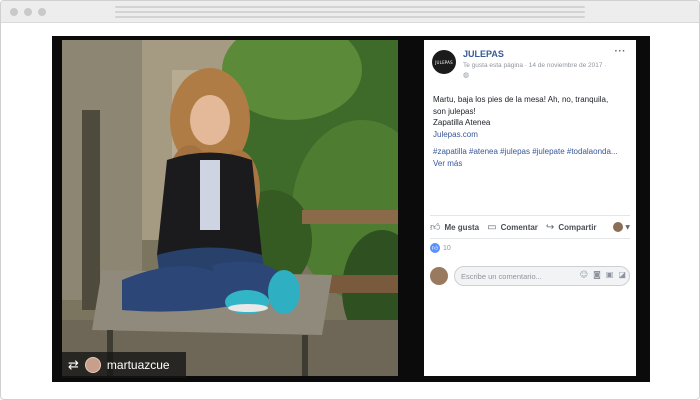 The image size is (700, 400). I want to click on window-close-dot, so click(14, 12).